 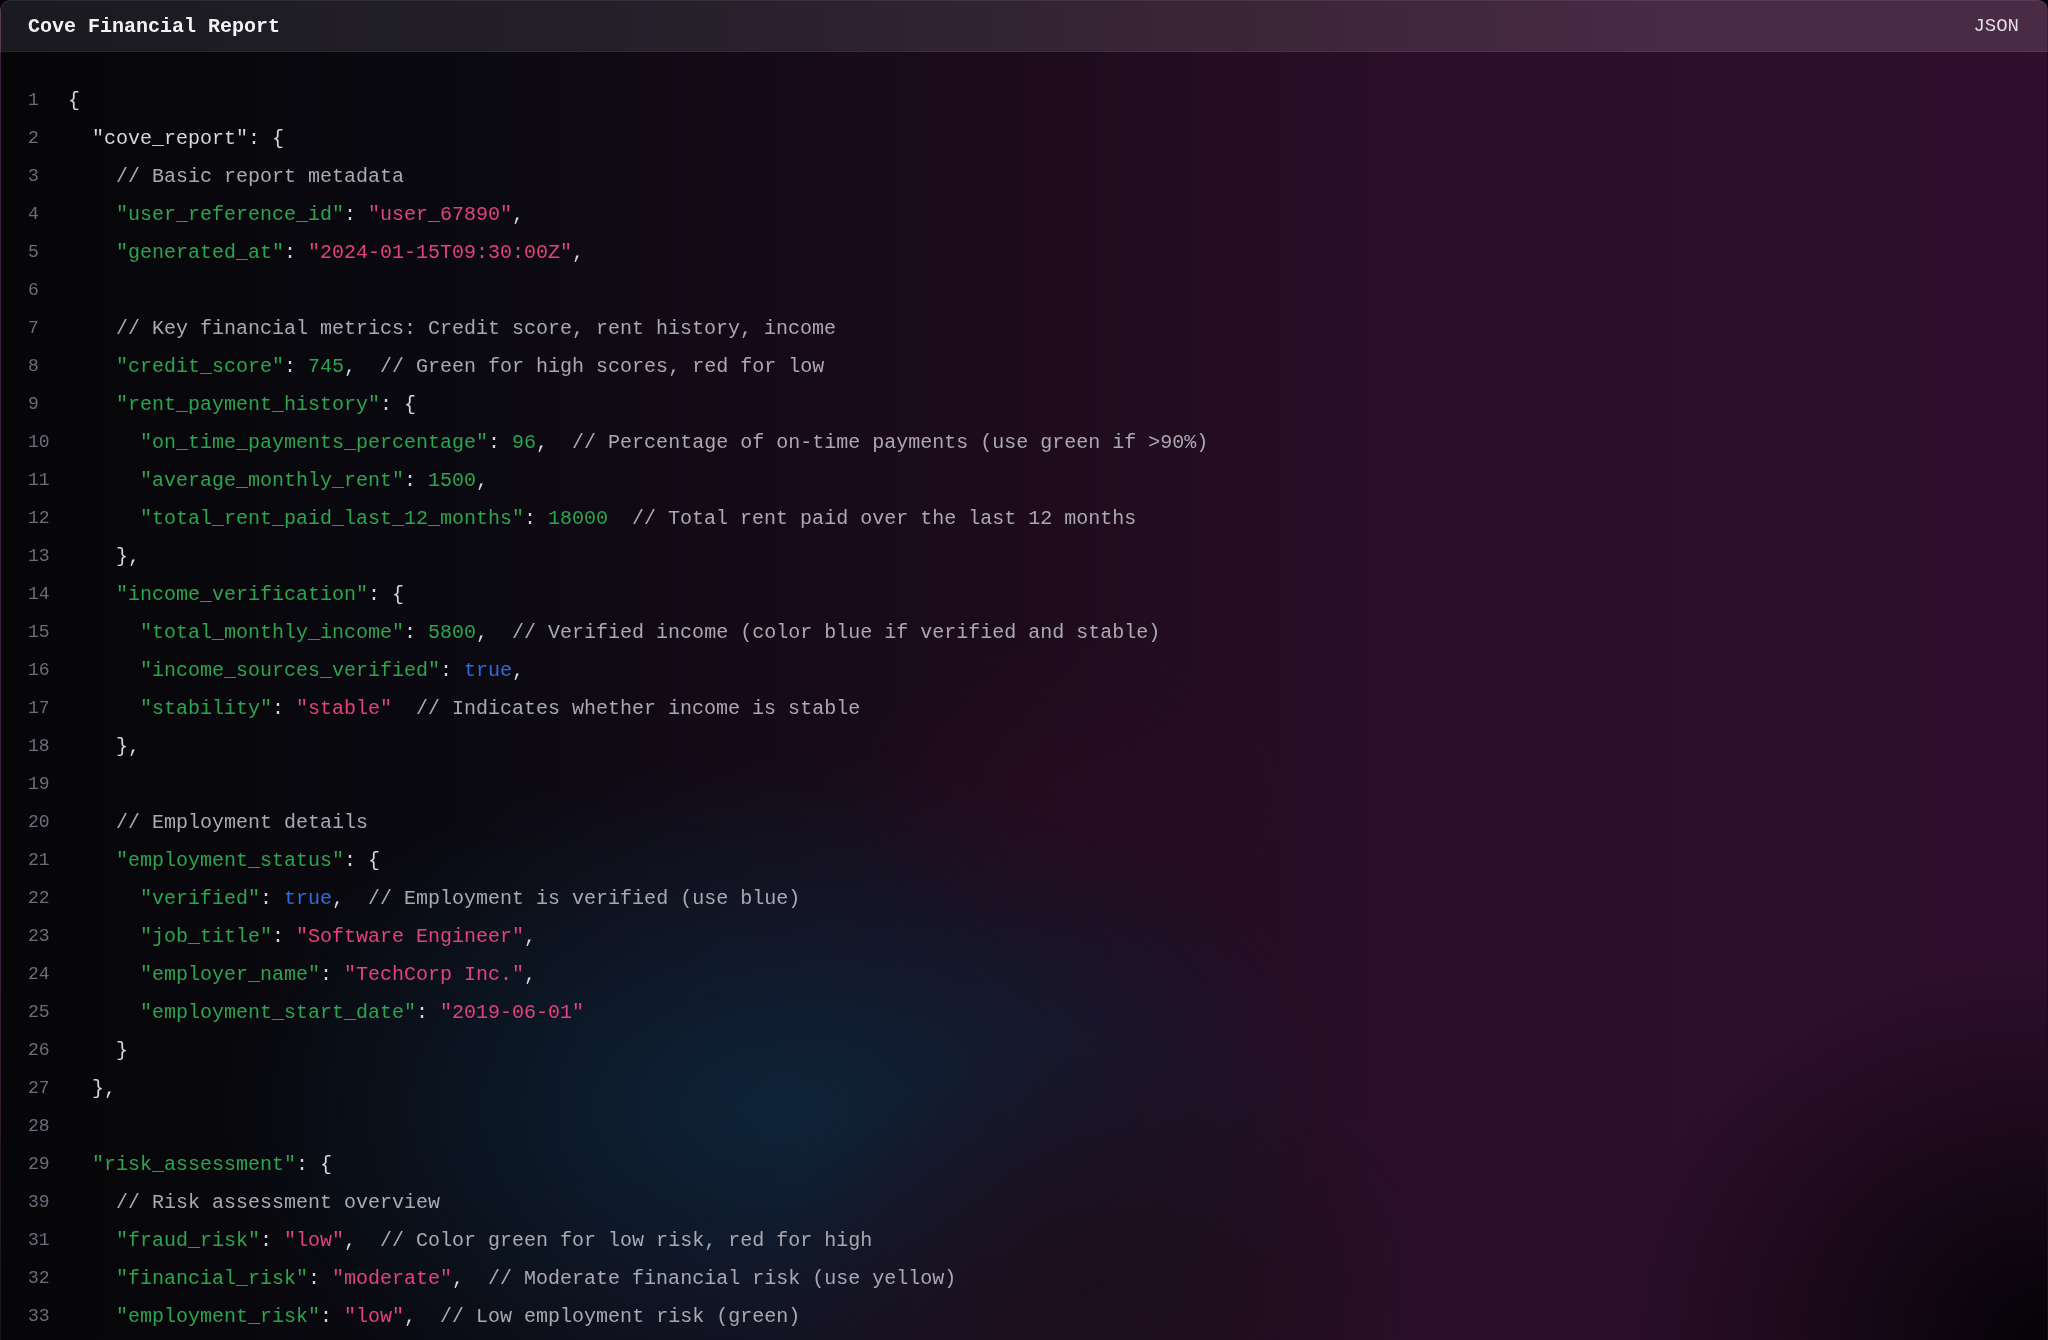 What do you see at coordinates (39, 784) in the screenshot?
I see `line-number: 19` at bounding box center [39, 784].